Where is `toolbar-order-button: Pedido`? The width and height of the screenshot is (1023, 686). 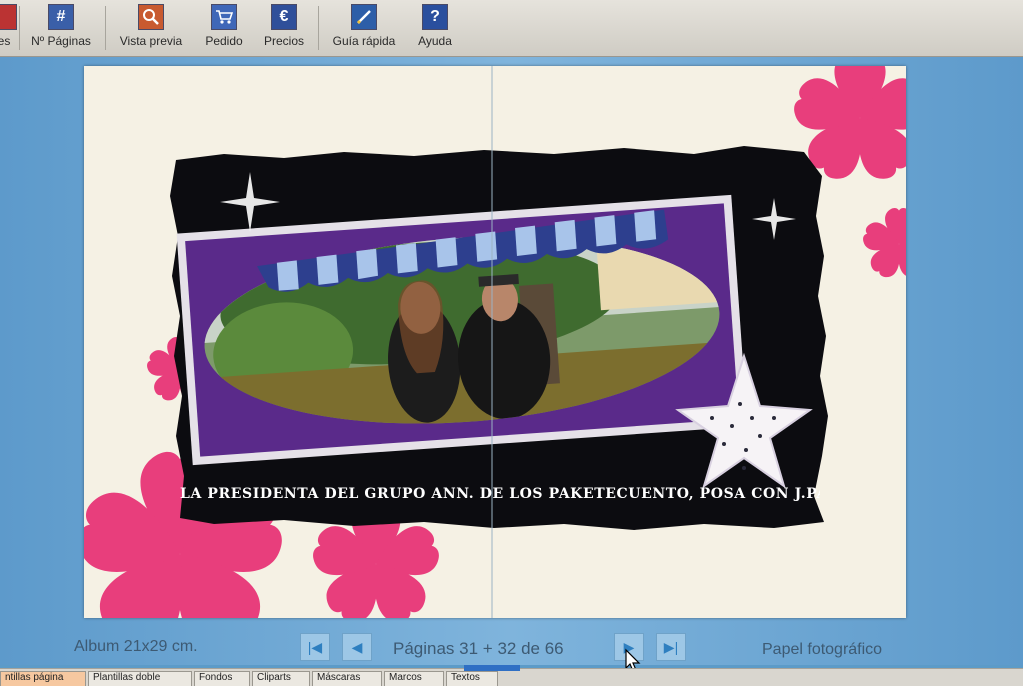
toolbar-order-button: Pedido is located at coordinates (224, 27).